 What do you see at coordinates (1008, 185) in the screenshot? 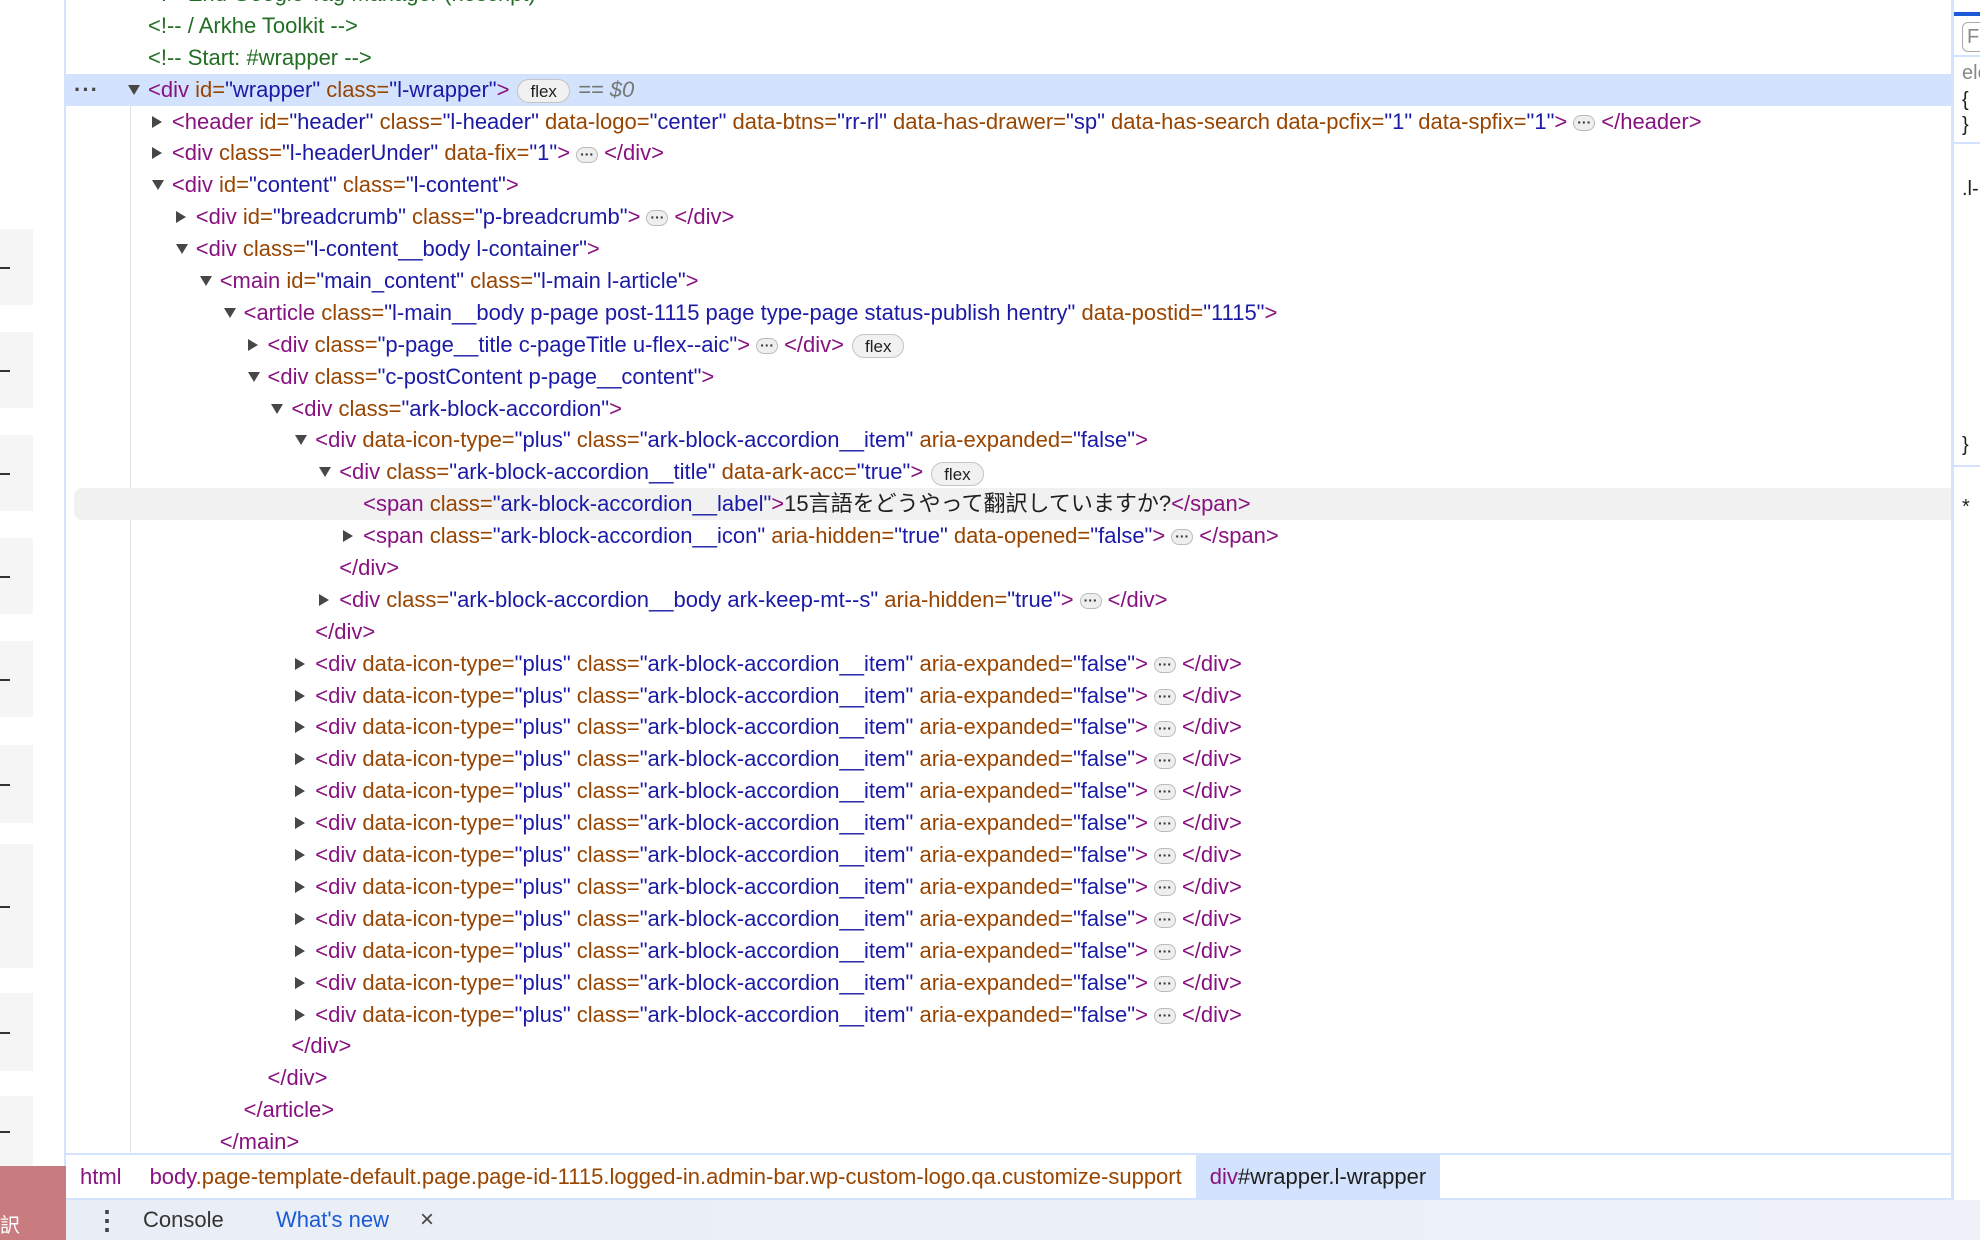
I see `dom-tree-row: <div id="content" class="l-content">` at bounding box center [1008, 185].